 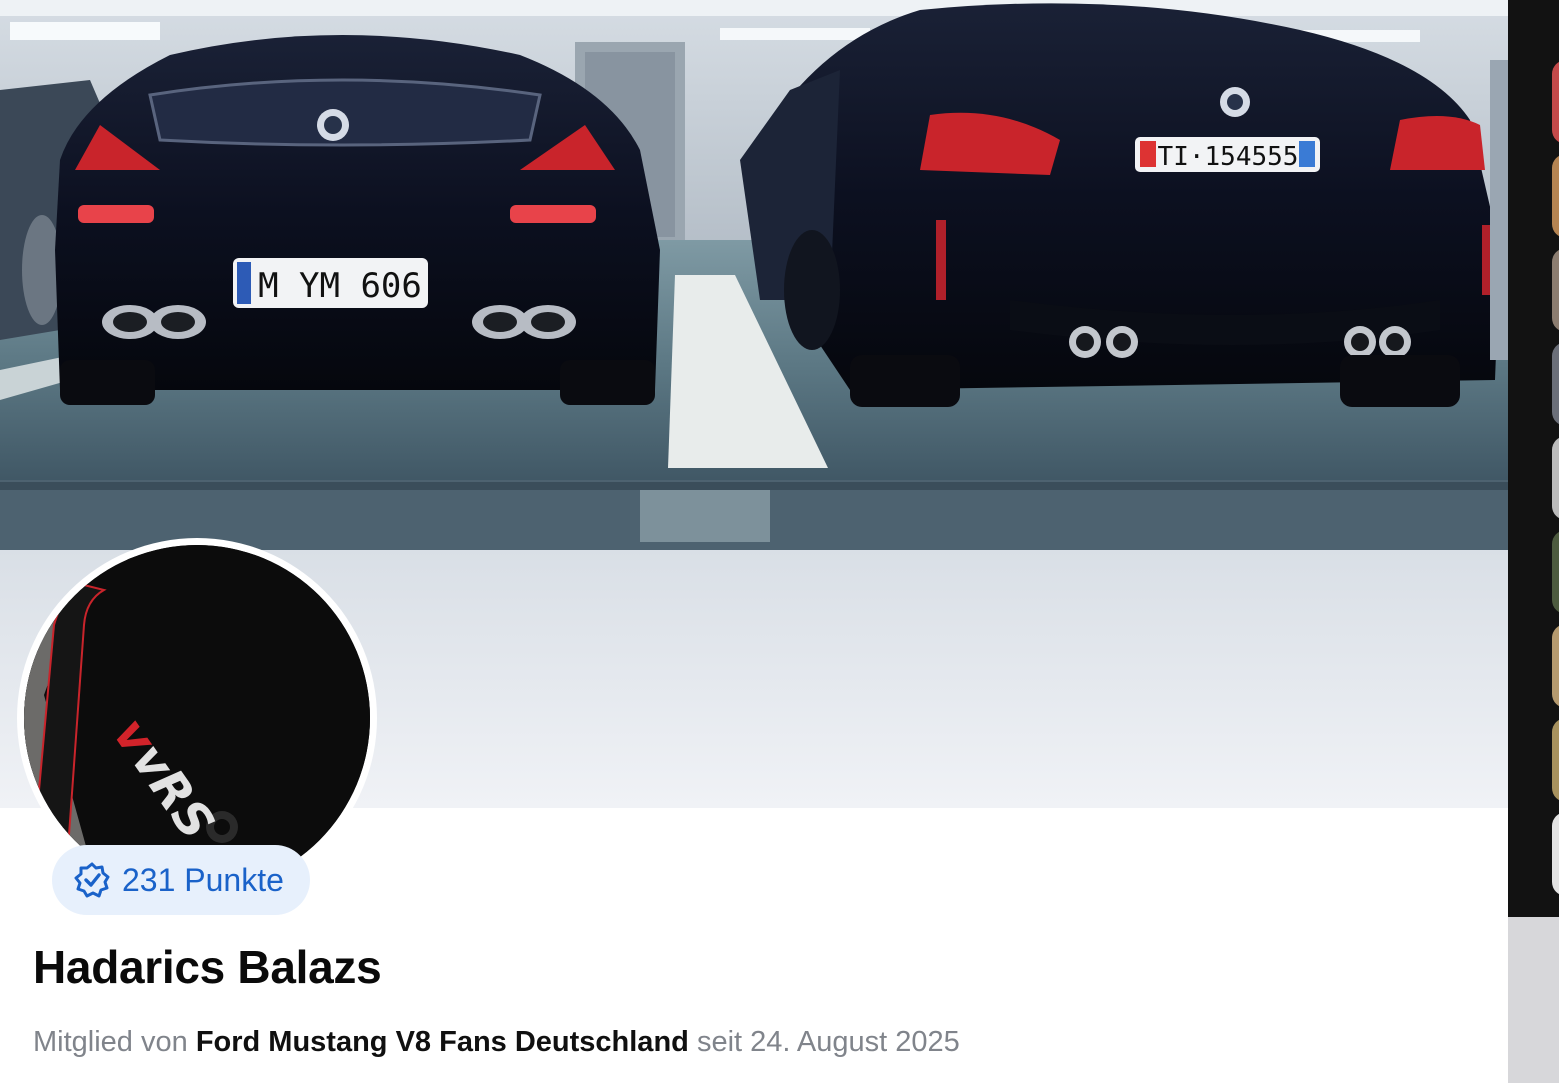 What do you see at coordinates (1228, 157) in the screenshot?
I see `svg-text: TI·154555` at bounding box center [1228, 157].